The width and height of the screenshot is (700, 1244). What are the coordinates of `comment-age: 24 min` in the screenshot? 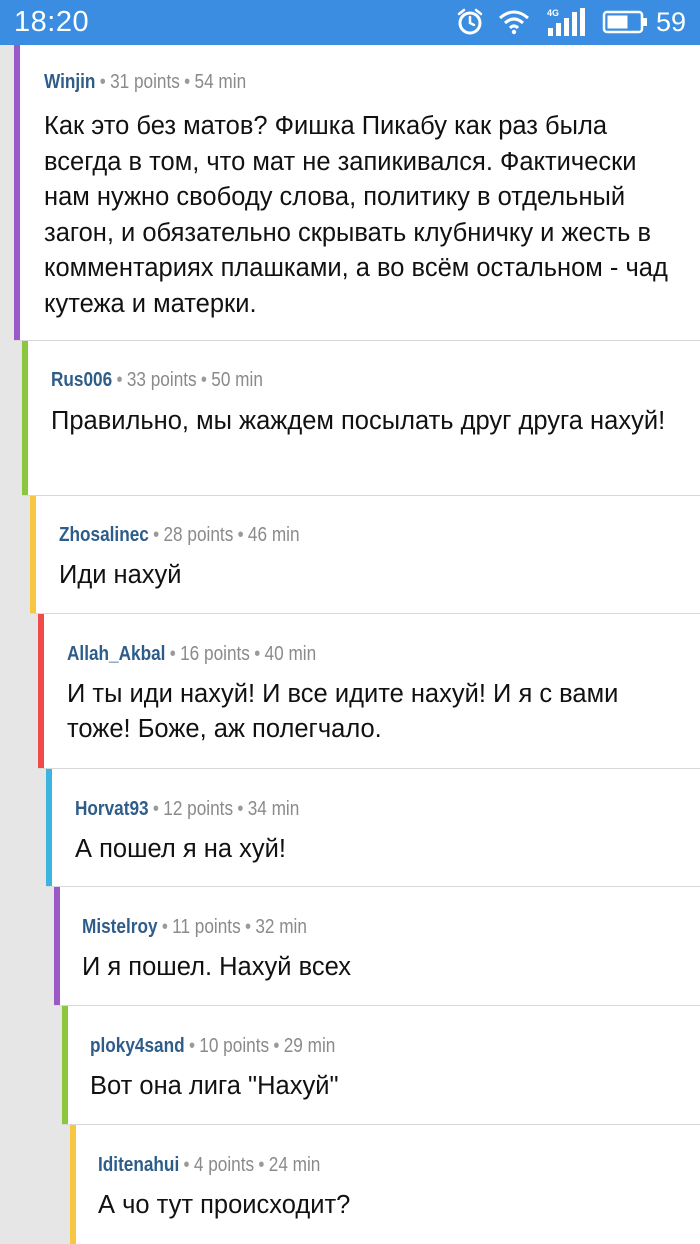 It's located at (294, 1165).